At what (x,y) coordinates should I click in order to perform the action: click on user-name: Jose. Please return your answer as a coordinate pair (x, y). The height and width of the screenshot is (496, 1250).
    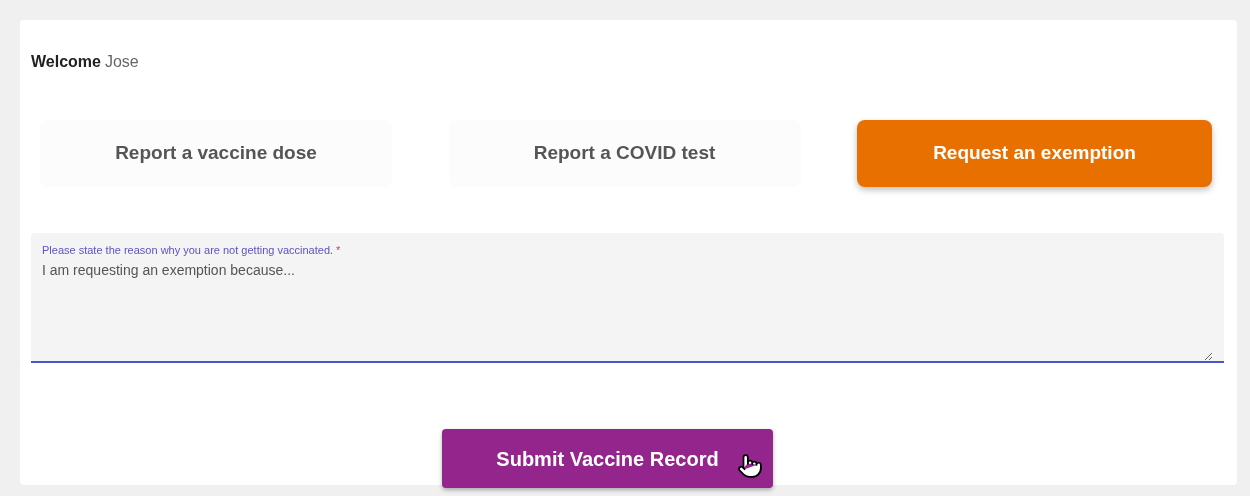
    Looking at the image, I should click on (121, 62).